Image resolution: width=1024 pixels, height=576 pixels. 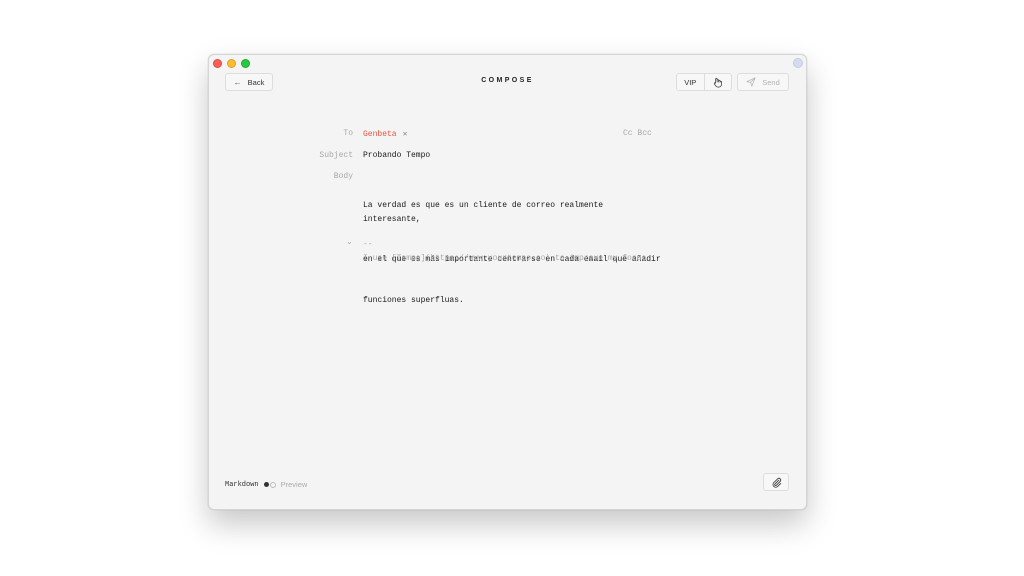 I want to click on window-controls, so click(x=231, y=63).